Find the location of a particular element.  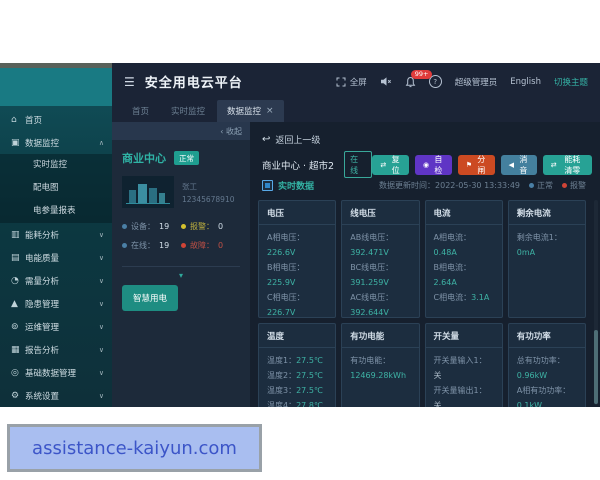

home-icon: ⌂ is located at coordinates (14, 119).